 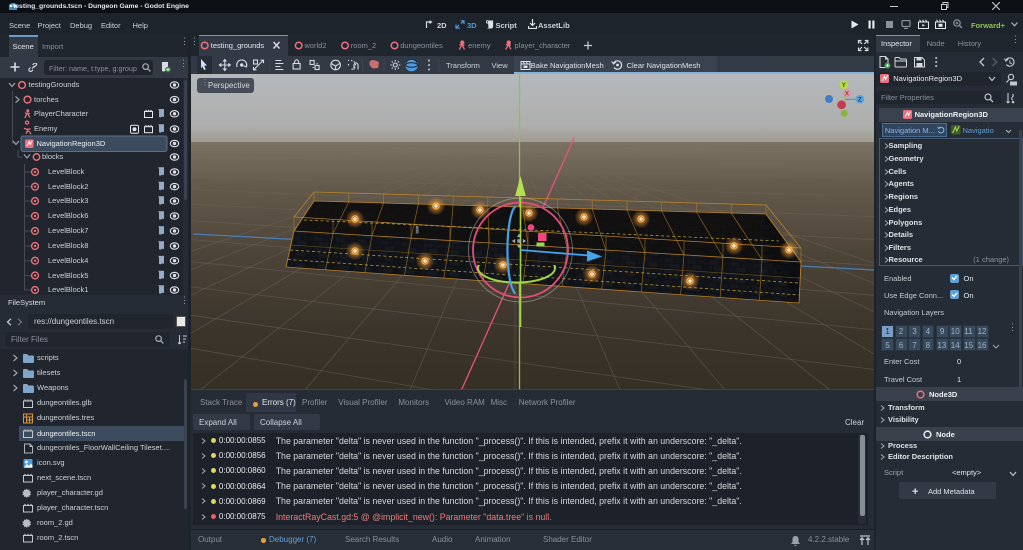 What do you see at coordinates (844, 85) in the screenshot?
I see `svg-text: Y` at bounding box center [844, 85].